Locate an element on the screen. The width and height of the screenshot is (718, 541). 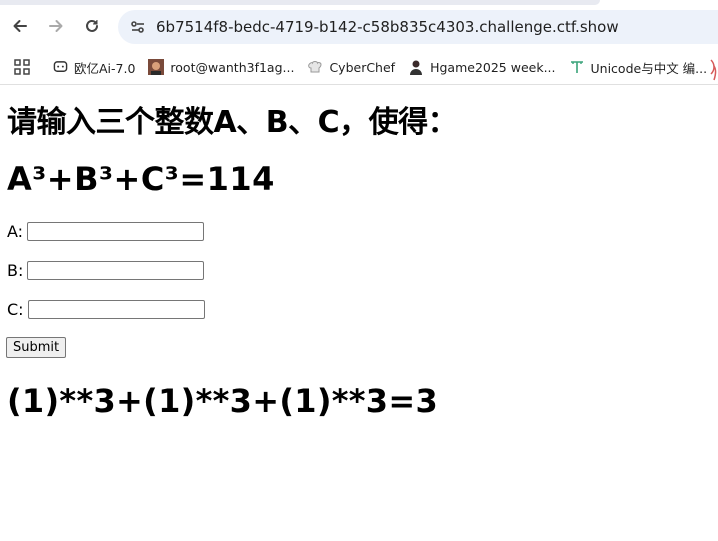
field-c-row: C: is located at coordinates (106, 309).